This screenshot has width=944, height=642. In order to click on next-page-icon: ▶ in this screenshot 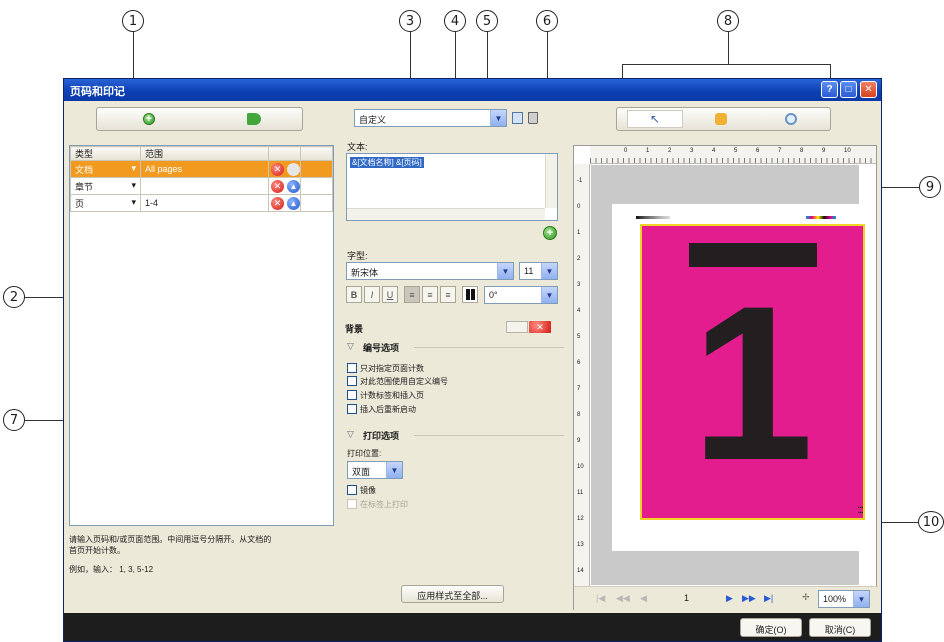, I will do `click(729, 598)`.